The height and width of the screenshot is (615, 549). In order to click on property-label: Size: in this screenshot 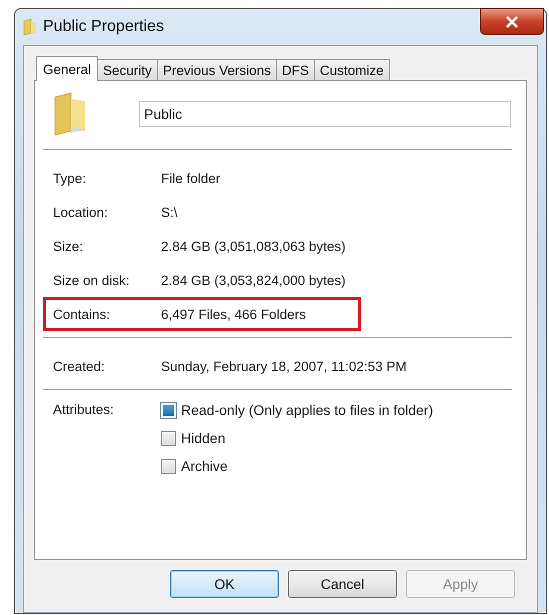, I will do `click(68, 246)`.